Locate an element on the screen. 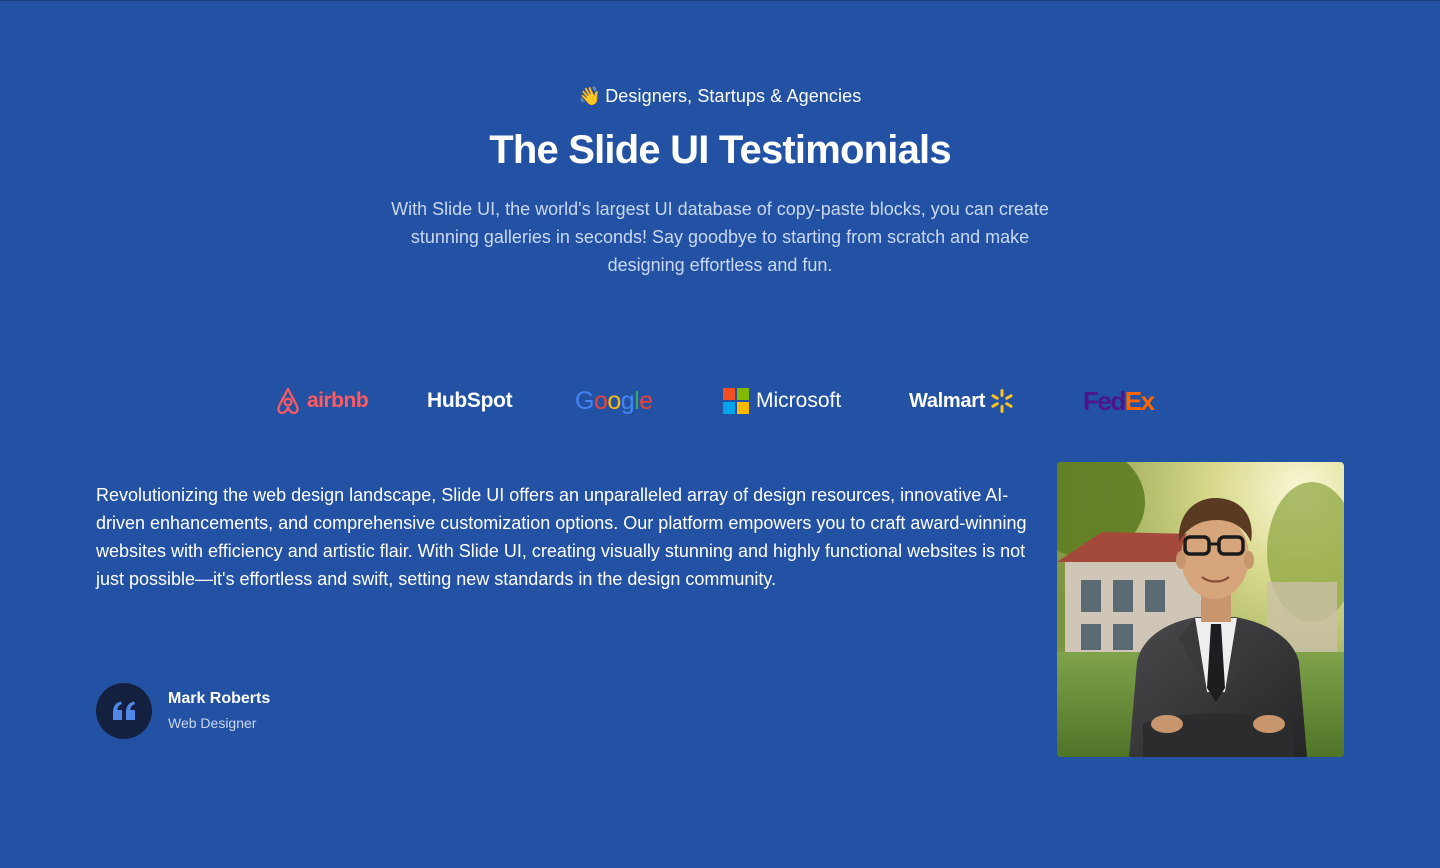  google-letter: e is located at coordinates (646, 400).